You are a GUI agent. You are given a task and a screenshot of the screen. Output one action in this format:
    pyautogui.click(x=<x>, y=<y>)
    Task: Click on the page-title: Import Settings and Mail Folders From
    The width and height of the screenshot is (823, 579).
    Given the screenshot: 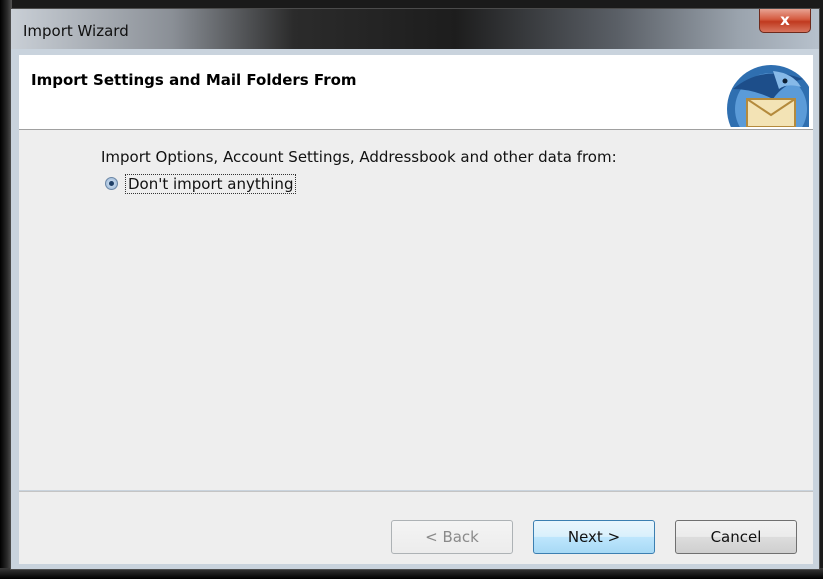 What is the action you would take?
    pyautogui.click(x=194, y=80)
    